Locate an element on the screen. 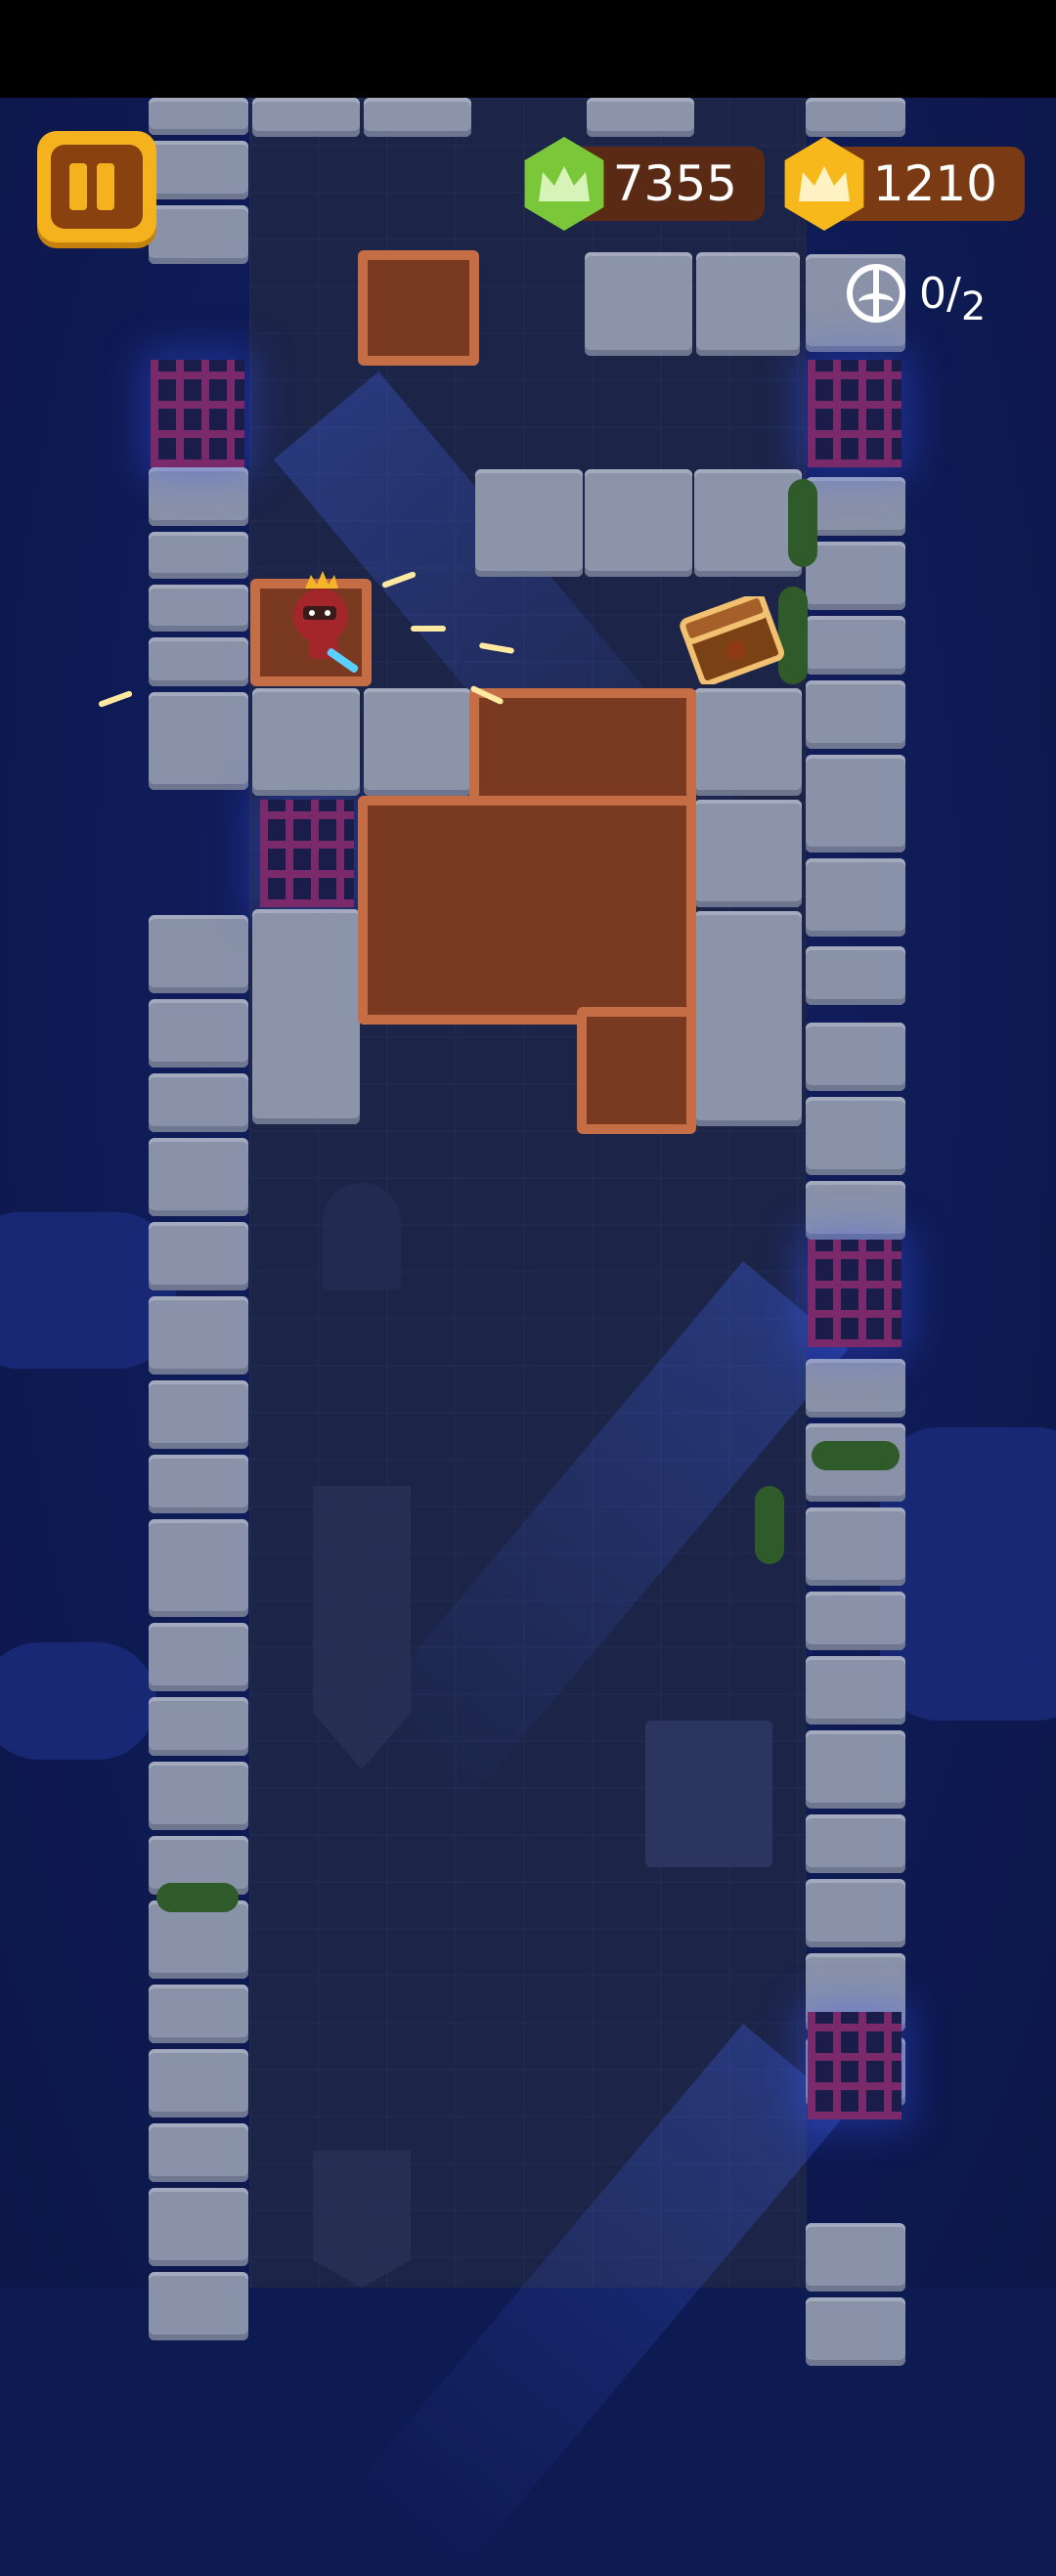 This screenshot has width=1056, height=2576. escapee-counter: 0/2 is located at coordinates (916, 296).